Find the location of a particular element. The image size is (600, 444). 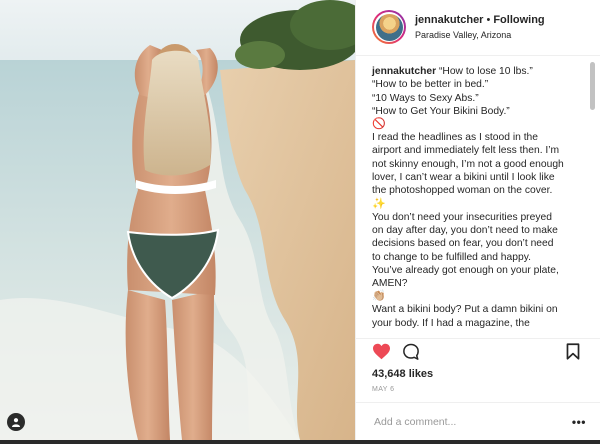

caption-line: to change to be fulfilled and happy. is located at coordinates (451, 257).